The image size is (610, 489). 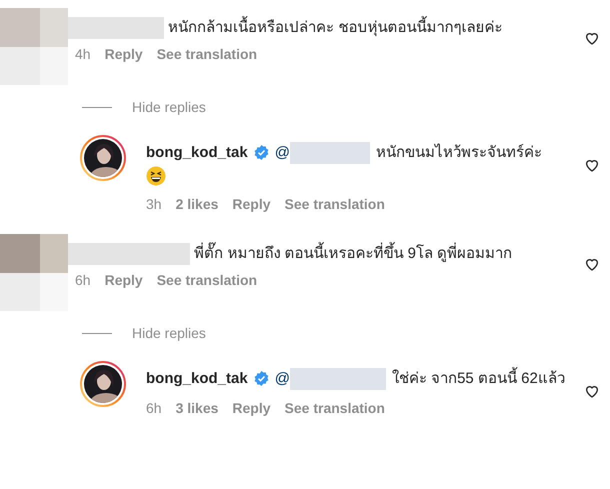 What do you see at coordinates (197, 204) in the screenshot?
I see `likes-count: 2 likes` at bounding box center [197, 204].